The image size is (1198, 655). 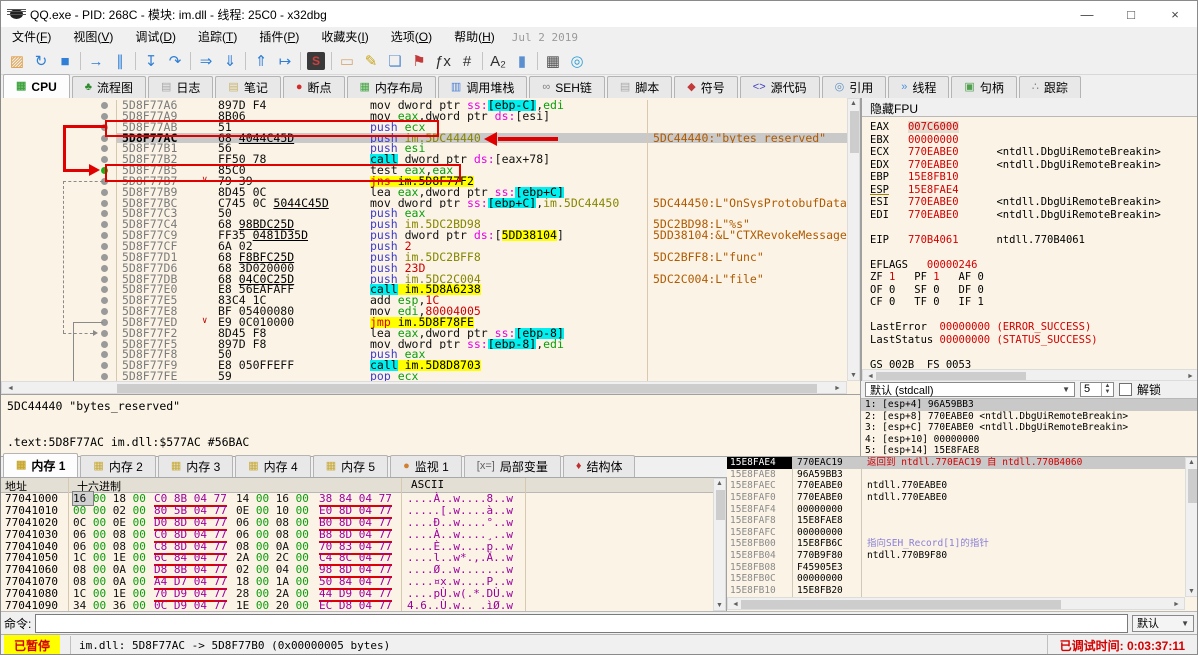 What do you see at coordinates (1175, 14) in the screenshot?
I see `close-button: ×` at bounding box center [1175, 14].